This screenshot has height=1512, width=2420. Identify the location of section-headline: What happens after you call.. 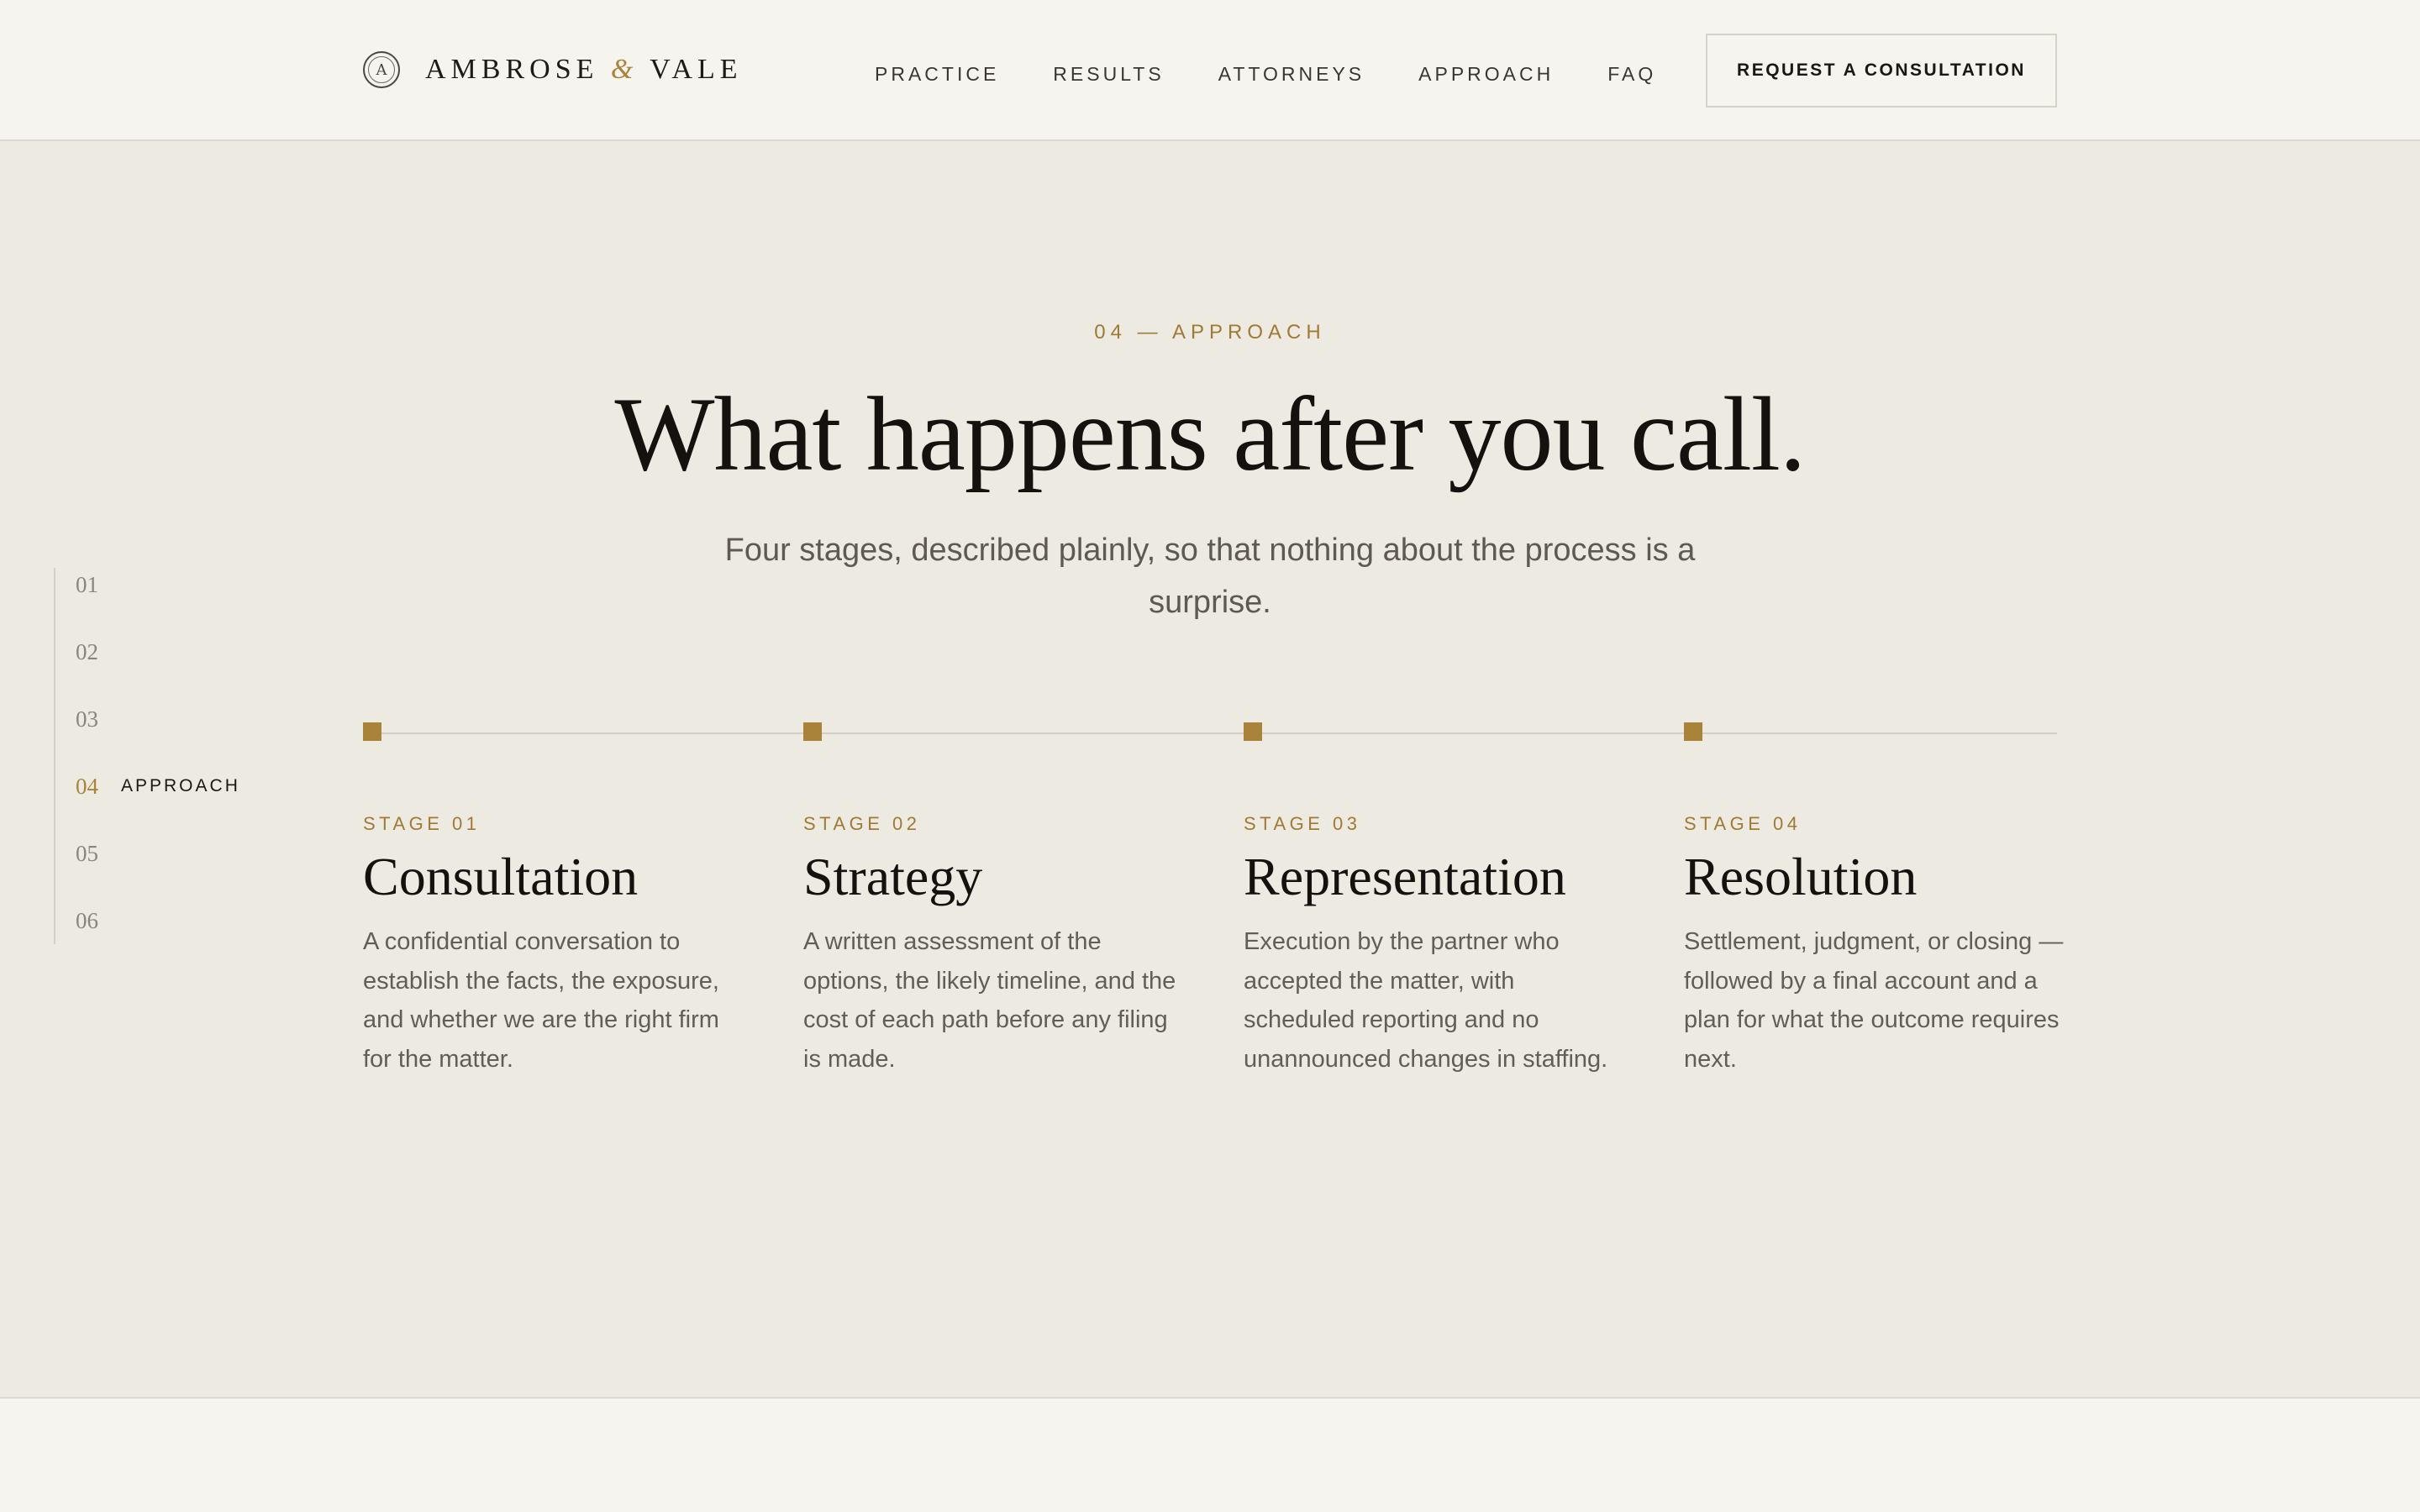
(1210, 434).